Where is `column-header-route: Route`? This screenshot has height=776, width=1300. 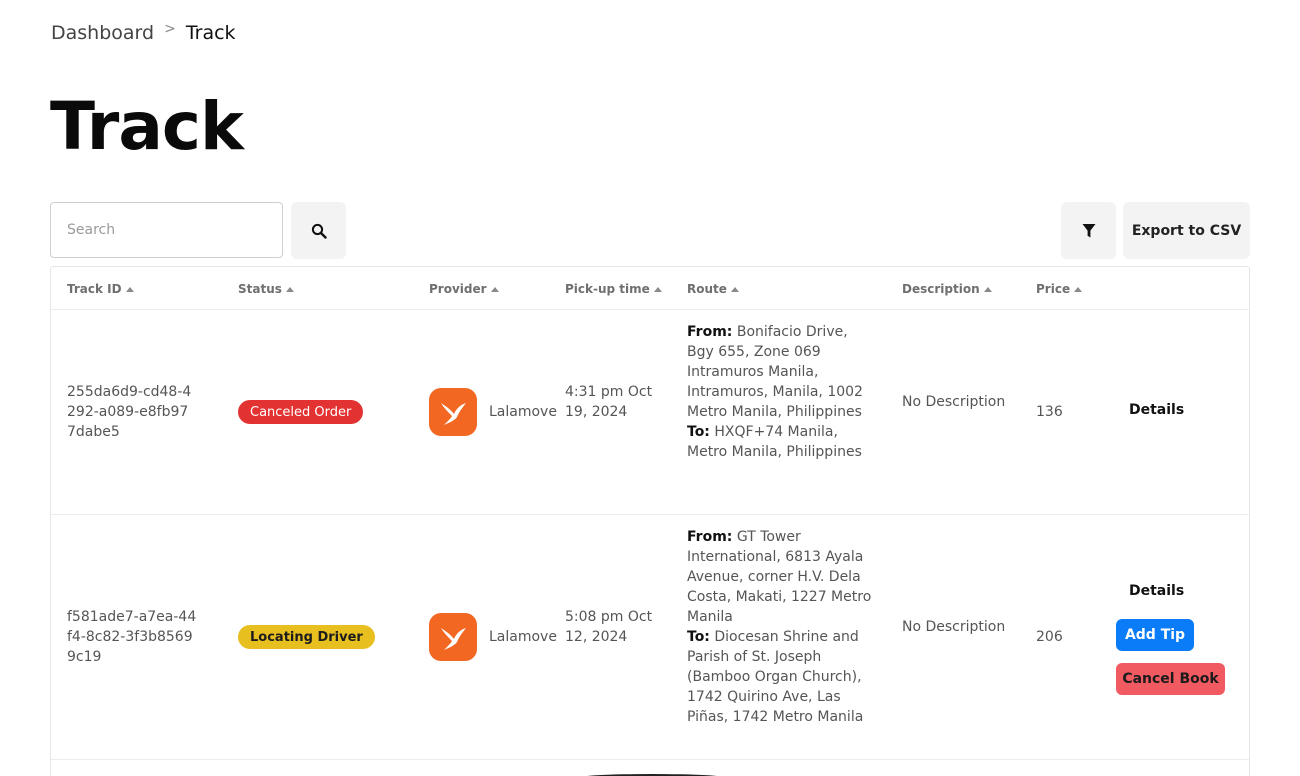 column-header-route: Route is located at coordinates (713, 289).